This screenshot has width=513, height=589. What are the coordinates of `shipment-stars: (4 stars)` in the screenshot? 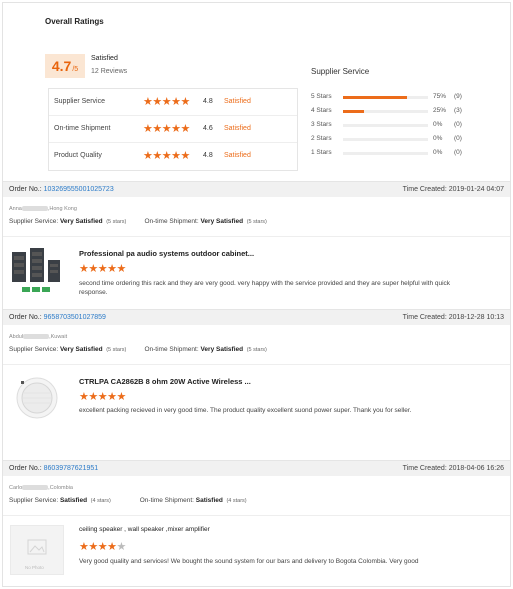 It's located at (236, 501).